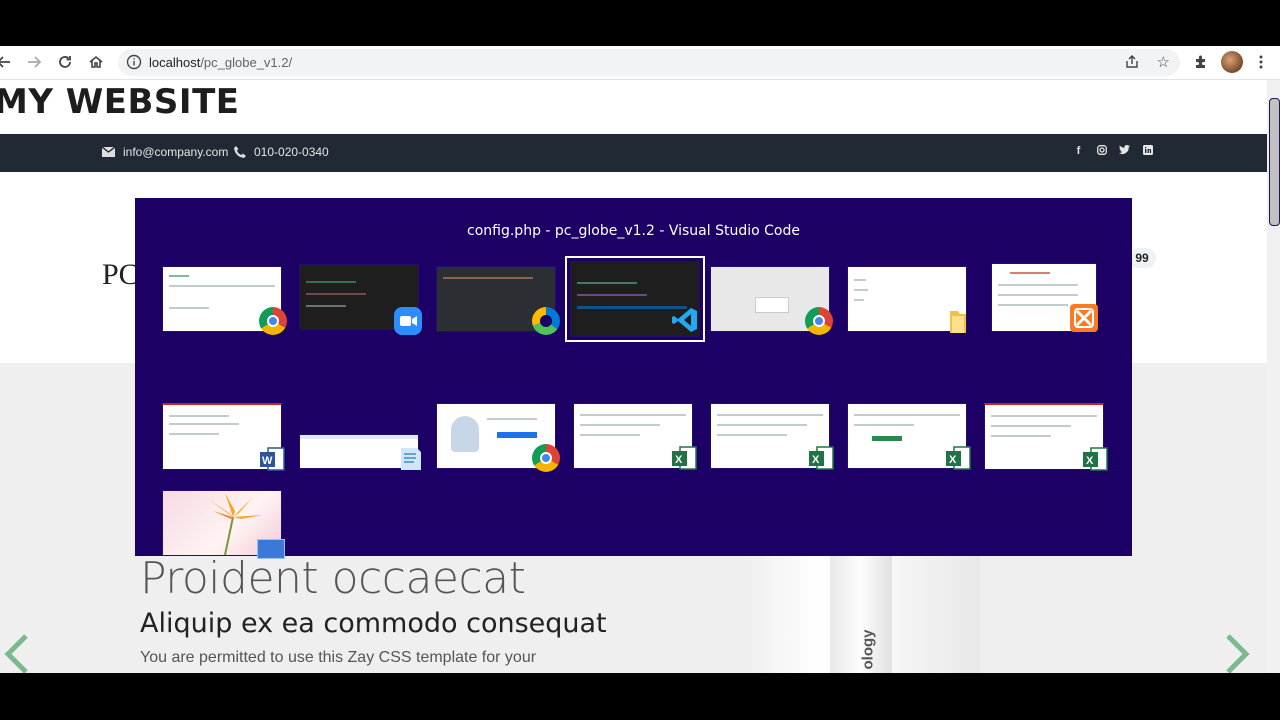 The image size is (1280, 720). I want to click on email-text: info@company.com, so click(176, 152).